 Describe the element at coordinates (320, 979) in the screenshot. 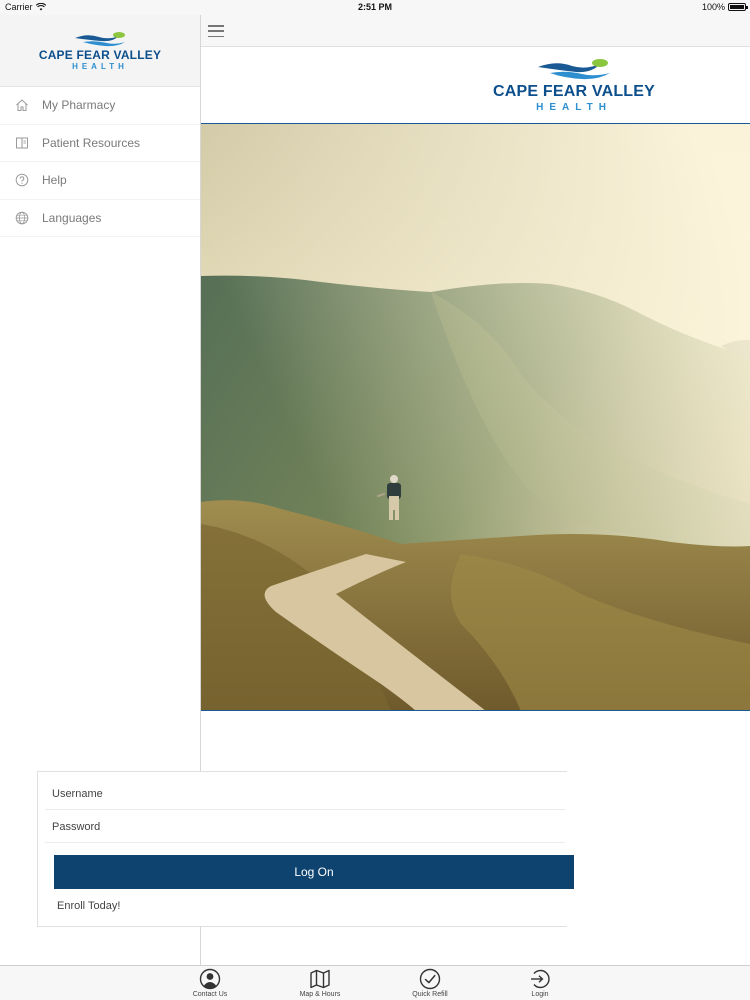

I see `map-icon` at that location.